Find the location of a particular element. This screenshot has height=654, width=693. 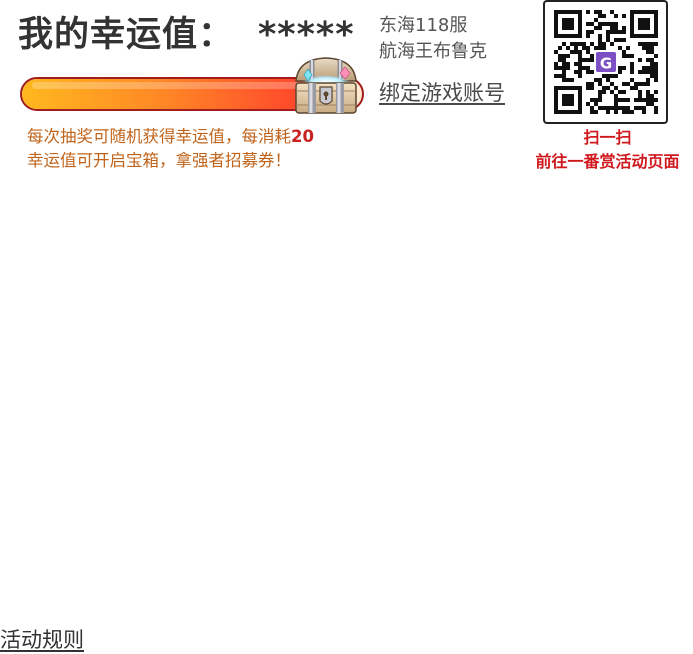

description-number: 20 is located at coordinates (302, 136).